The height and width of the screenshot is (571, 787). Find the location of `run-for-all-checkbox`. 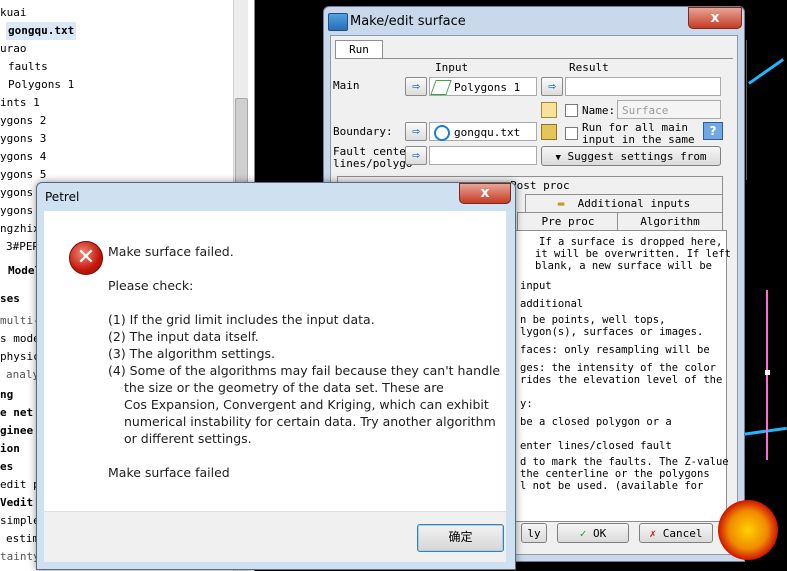

run-for-all-checkbox is located at coordinates (571, 133).